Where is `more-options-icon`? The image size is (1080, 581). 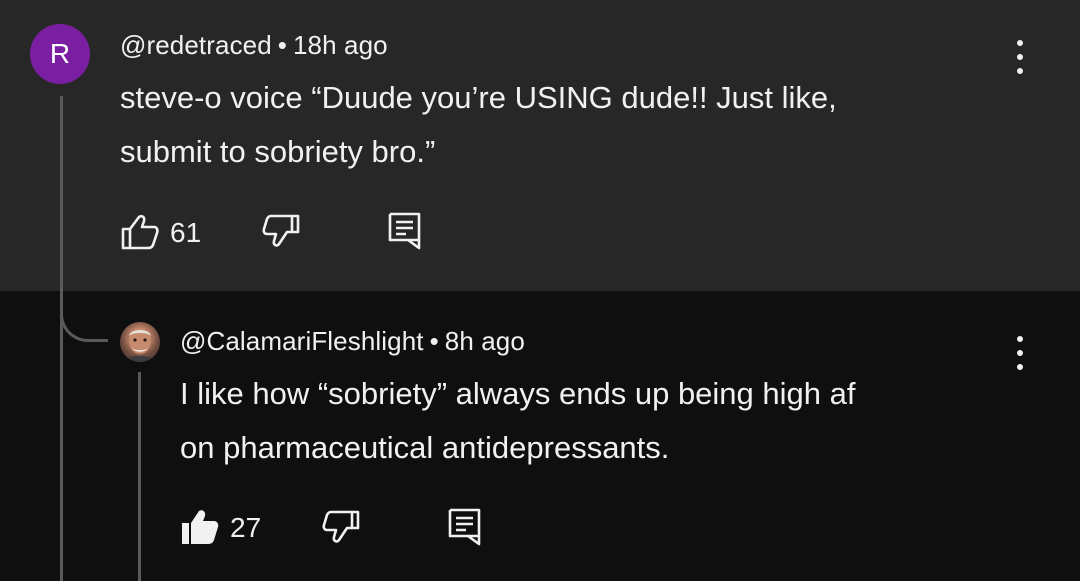 more-options-icon is located at coordinates (1020, 57).